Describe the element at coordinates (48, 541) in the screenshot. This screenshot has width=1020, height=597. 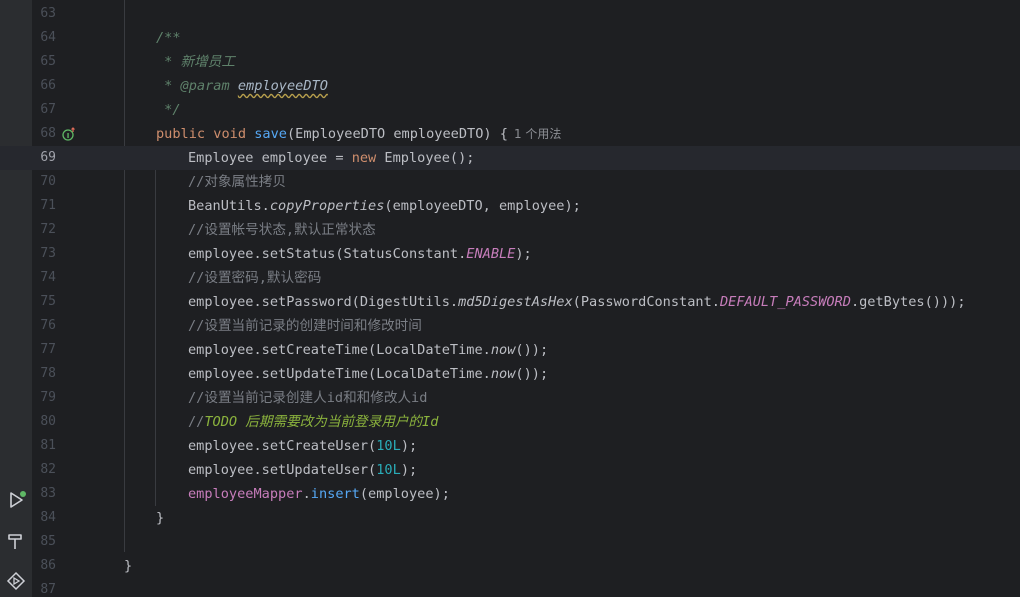
I see `line-number: 85` at that location.